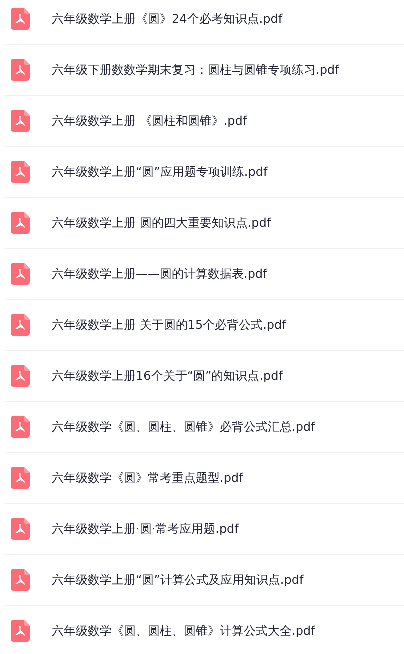 This screenshot has height=654, width=404. What do you see at coordinates (184, 631) in the screenshot?
I see `file-name-link: 六年级数学《圆、圆柱、圆锥》计算公式大全.pdf` at bounding box center [184, 631].